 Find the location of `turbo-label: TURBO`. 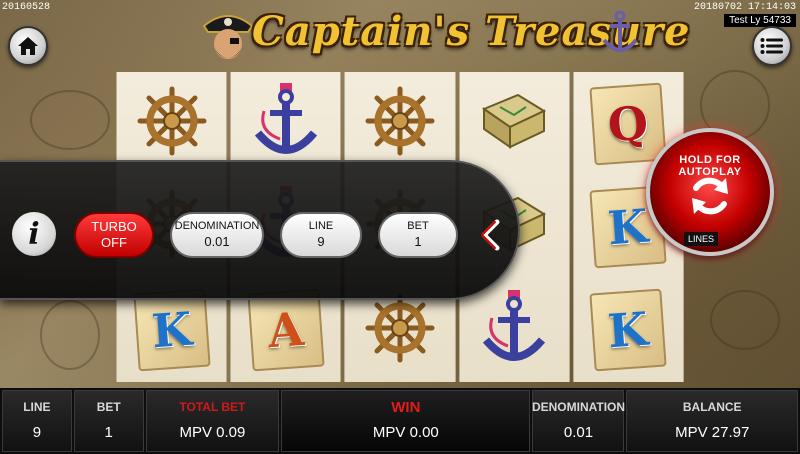

turbo-label: TURBO is located at coordinates (114, 226).